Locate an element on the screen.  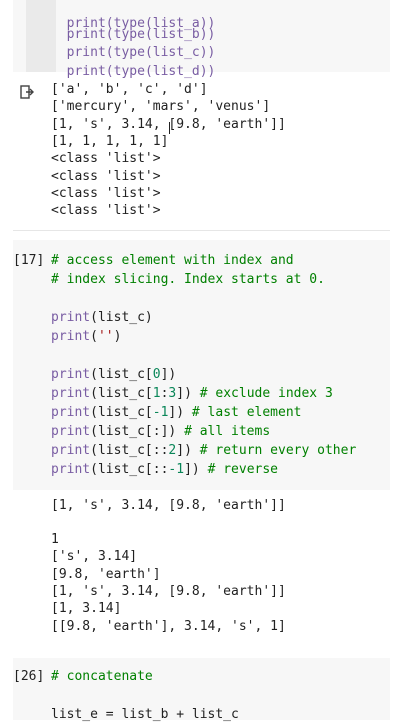
output-icon is located at coordinates (27, 92).